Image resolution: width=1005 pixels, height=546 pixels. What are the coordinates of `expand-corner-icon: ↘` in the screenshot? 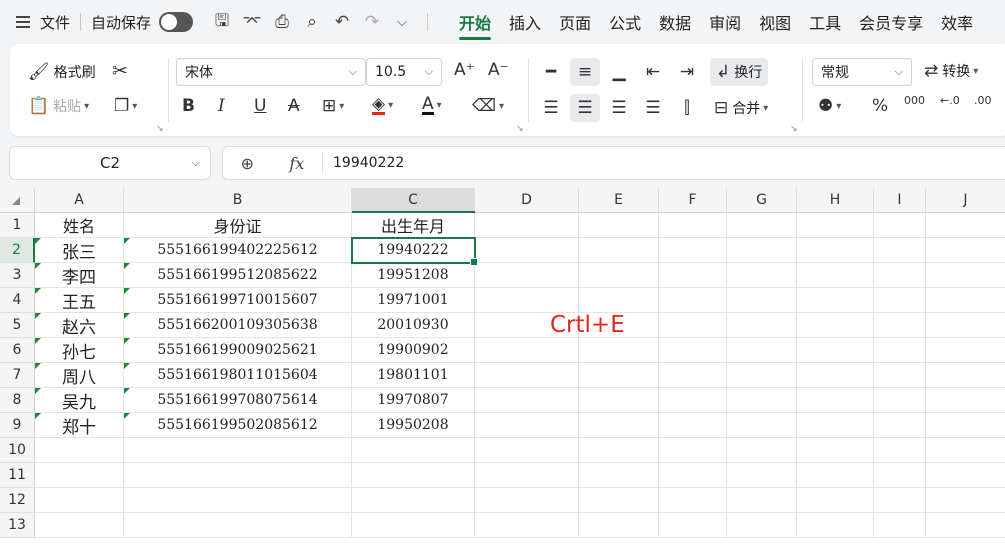 It's located at (520, 129).